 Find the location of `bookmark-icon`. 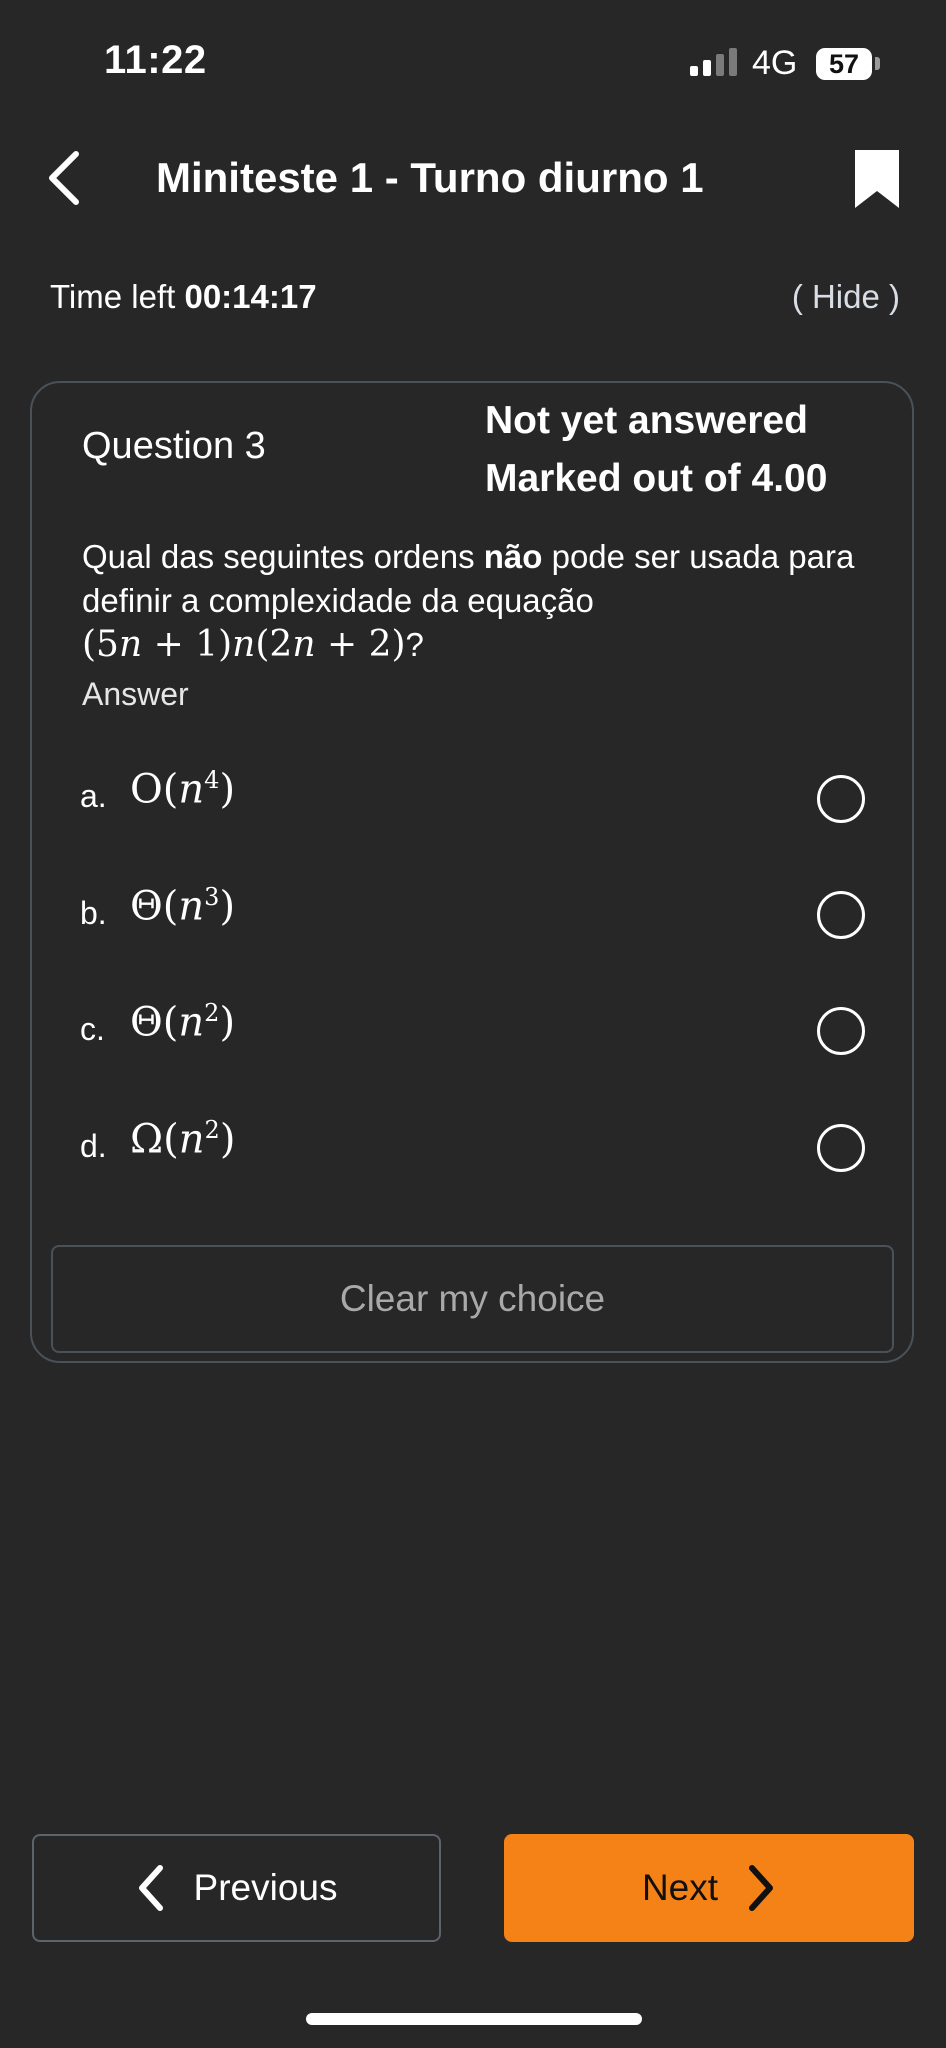

bookmark-icon is located at coordinates (877, 179).